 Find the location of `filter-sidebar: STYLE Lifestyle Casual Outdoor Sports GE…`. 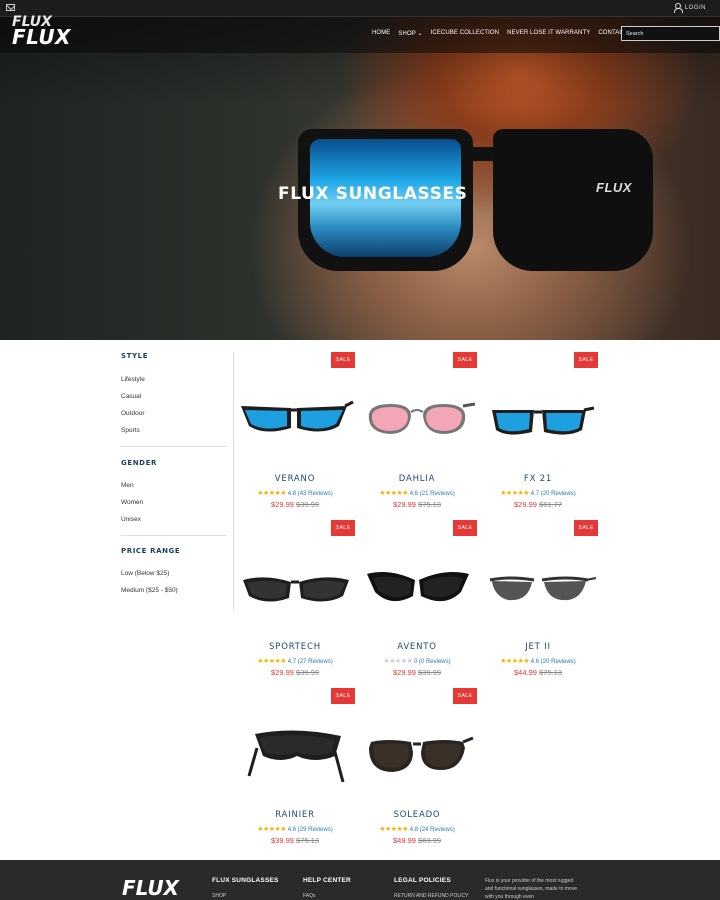

filter-sidebar: STYLE Lifestyle Casual Outdoor Sports GE… is located at coordinates (177, 481).